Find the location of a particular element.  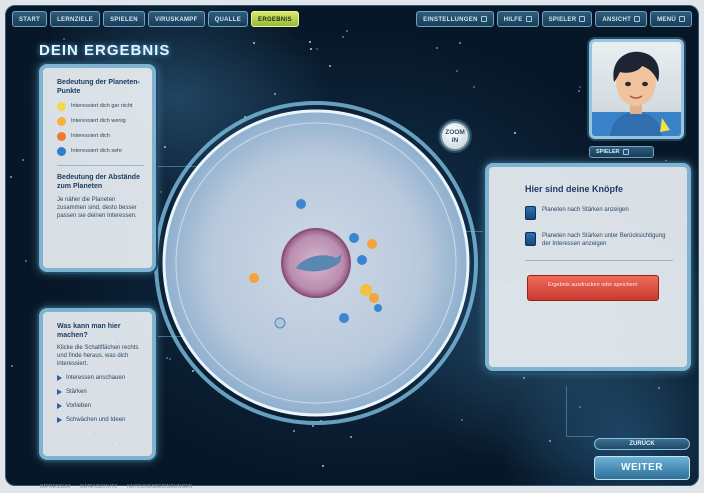

legend-item: Interessiert dich wenig is located at coordinates (100, 121).